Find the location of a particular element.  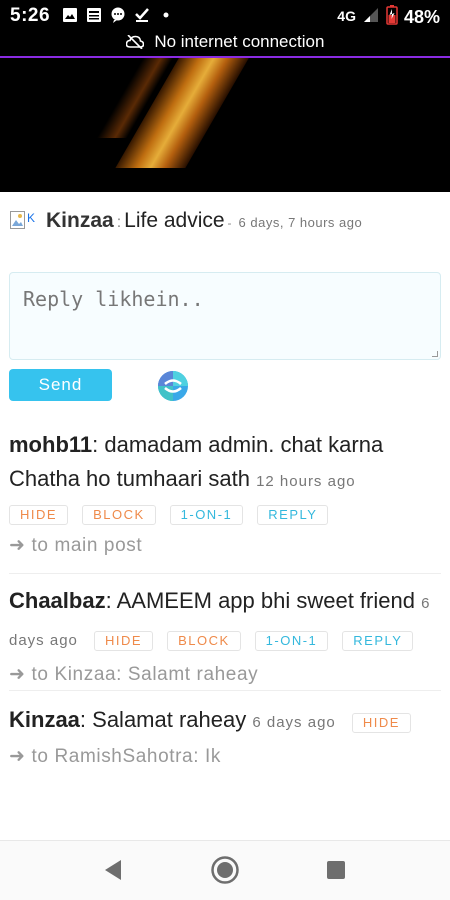

back-icon is located at coordinates (113, 870).